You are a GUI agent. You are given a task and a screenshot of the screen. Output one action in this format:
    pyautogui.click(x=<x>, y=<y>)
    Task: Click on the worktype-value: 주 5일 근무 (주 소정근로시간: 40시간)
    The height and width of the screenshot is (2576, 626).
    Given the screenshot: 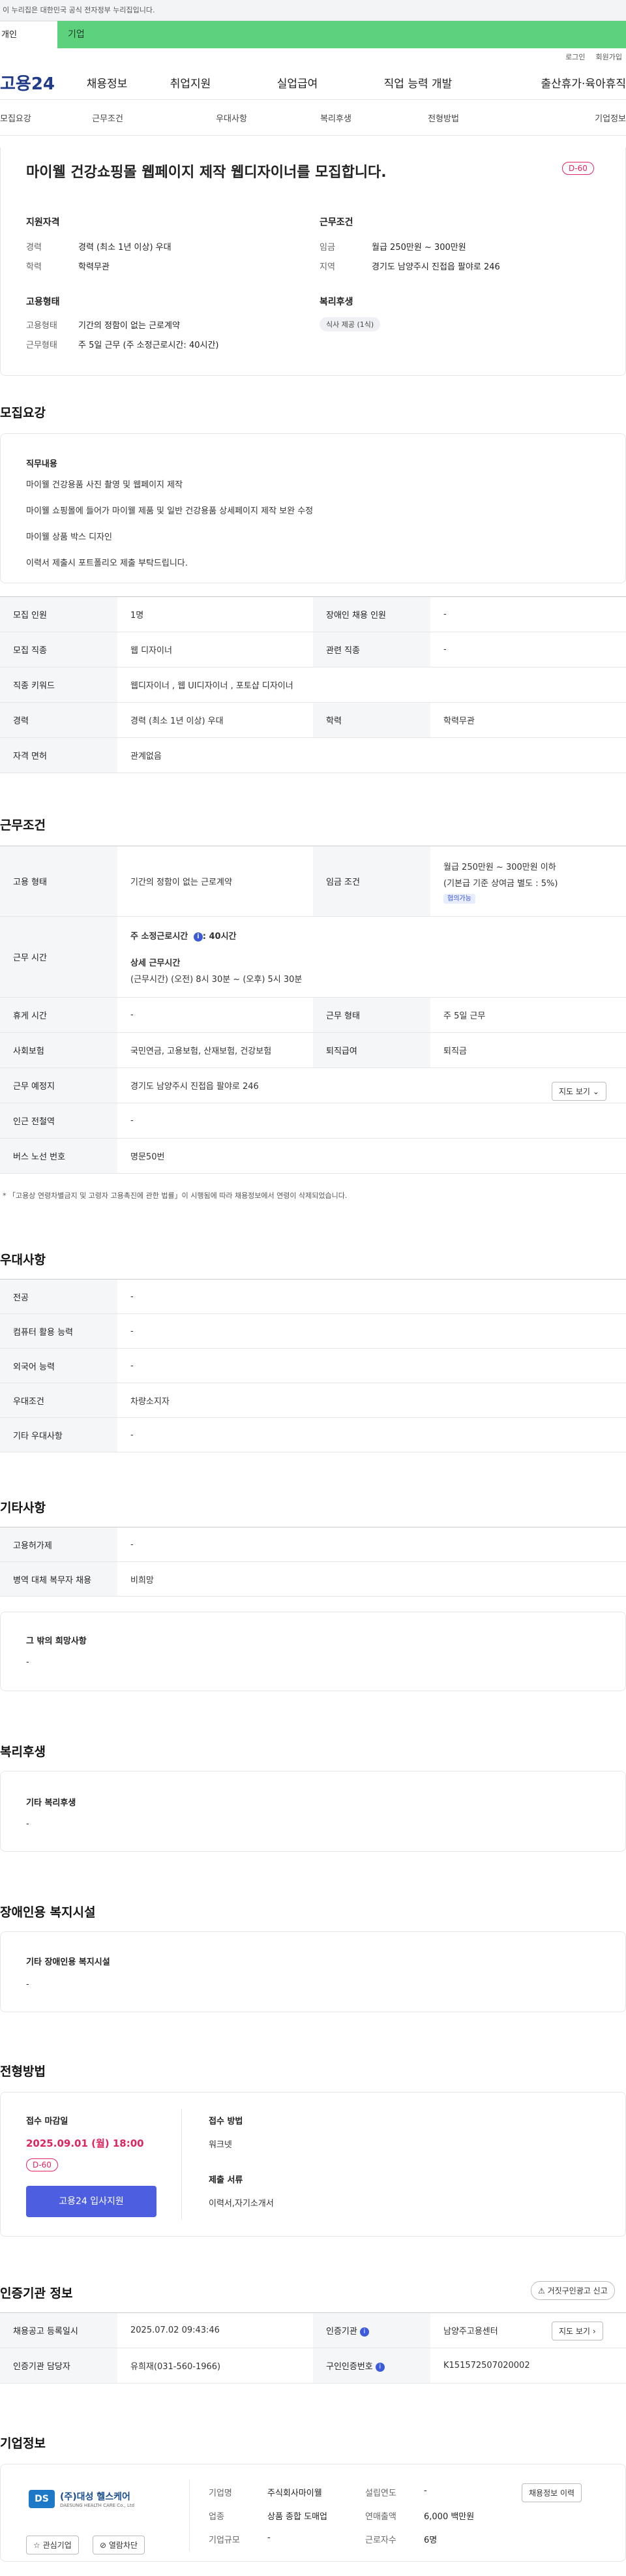 What is the action you would take?
    pyautogui.click(x=148, y=345)
    